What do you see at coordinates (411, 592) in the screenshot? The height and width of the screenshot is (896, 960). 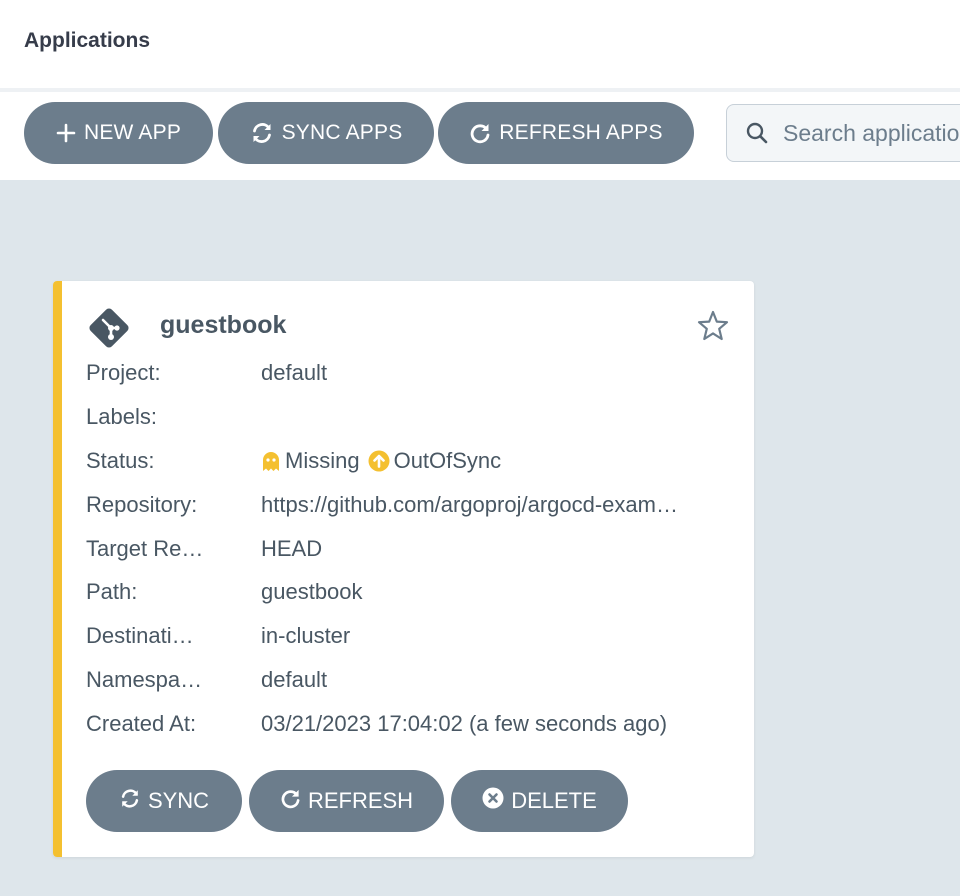 I see `field-path: Path: guestbook` at bounding box center [411, 592].